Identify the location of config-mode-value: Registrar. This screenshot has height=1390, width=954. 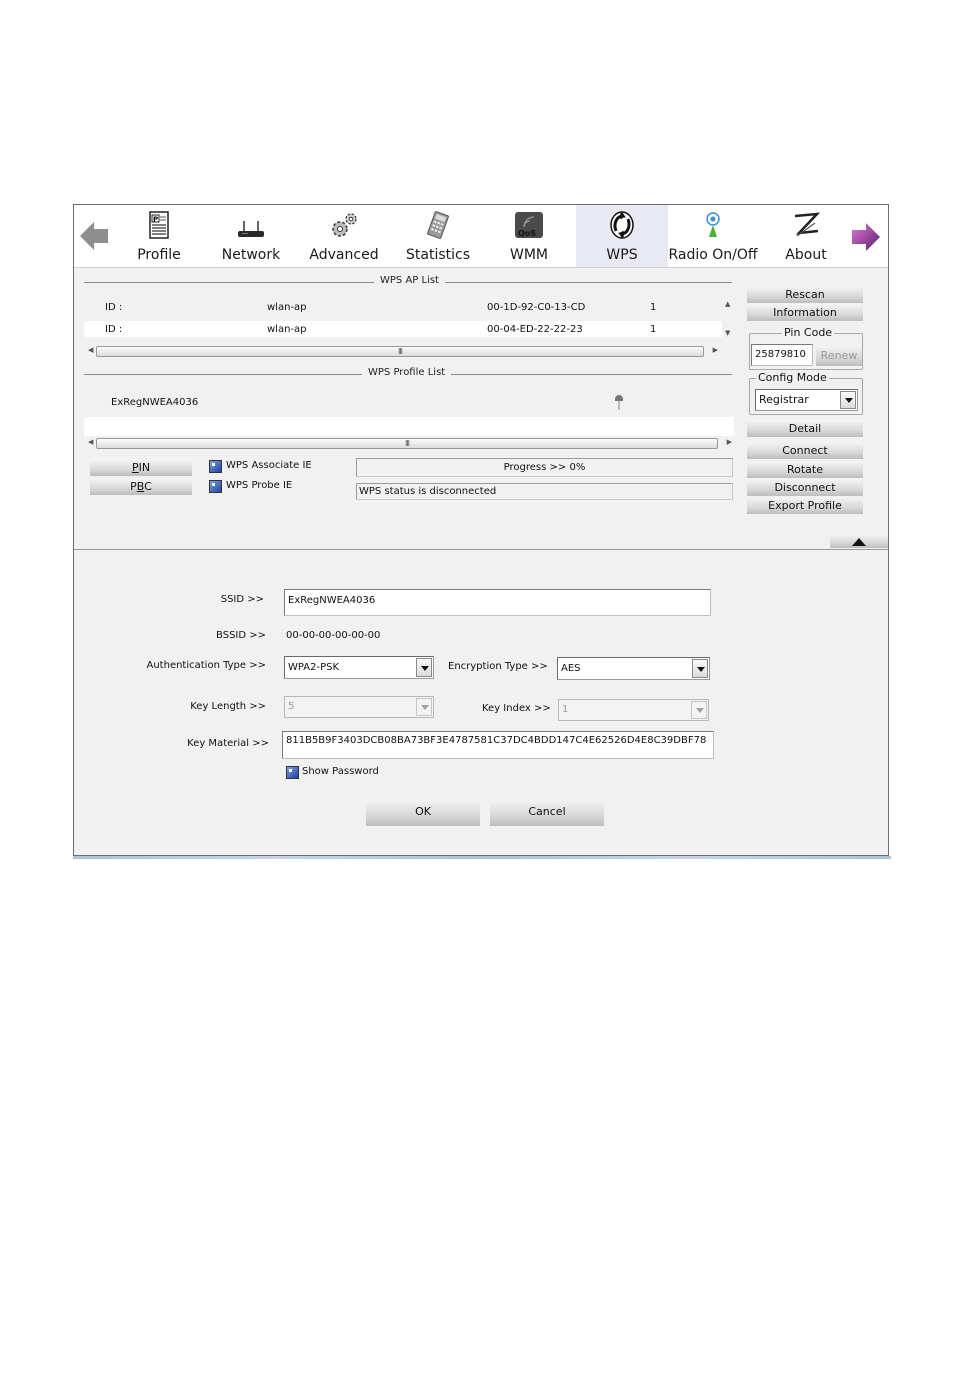
(784, 399).